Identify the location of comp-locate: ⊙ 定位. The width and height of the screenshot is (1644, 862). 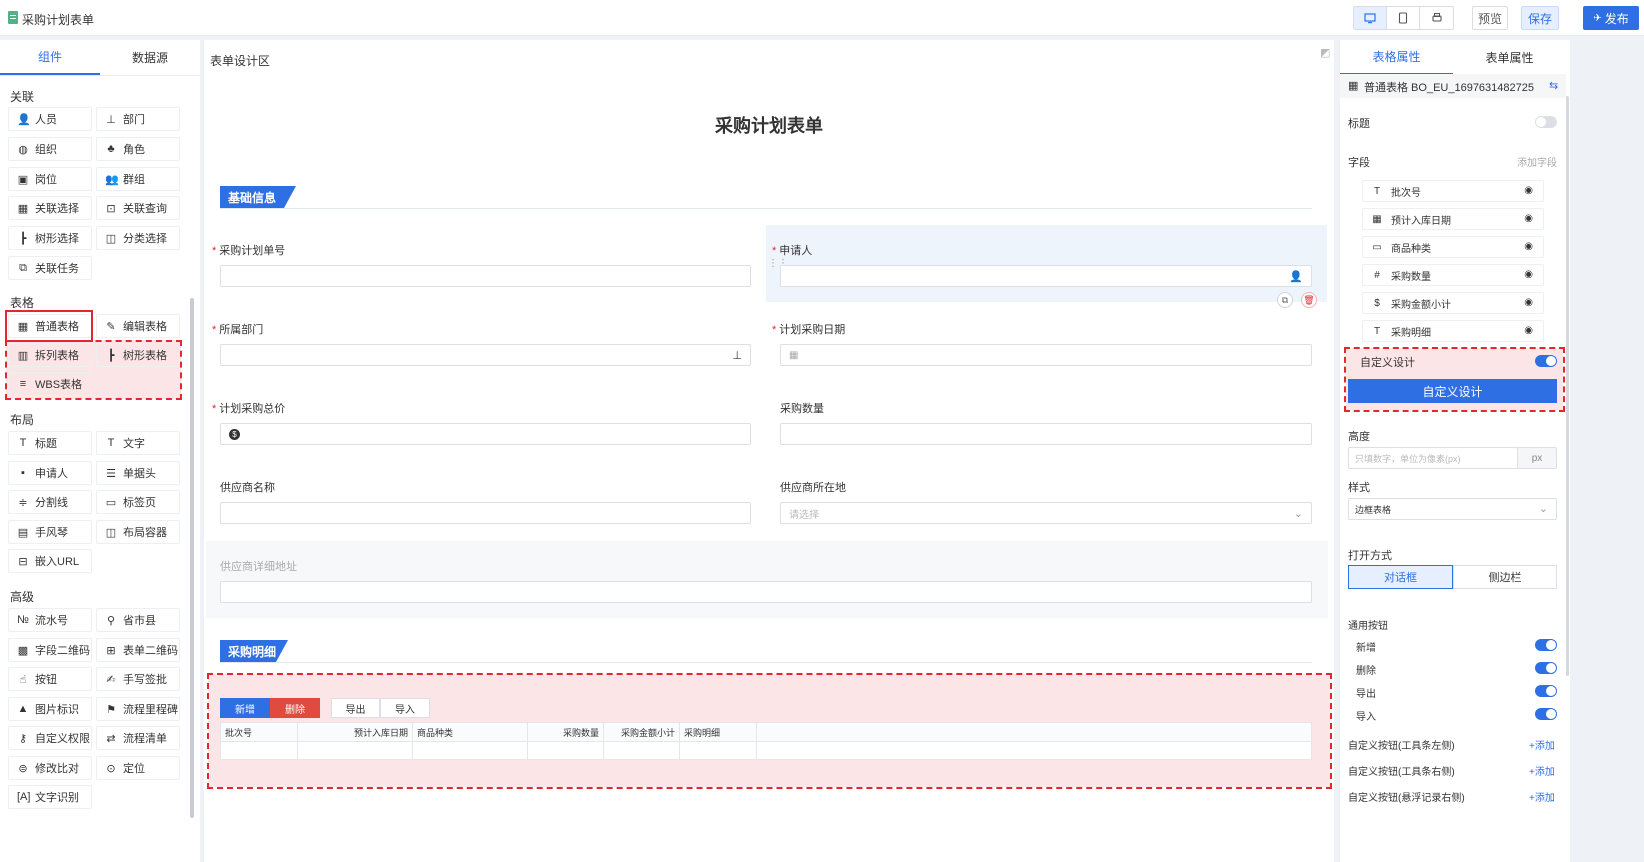
(138, 768).